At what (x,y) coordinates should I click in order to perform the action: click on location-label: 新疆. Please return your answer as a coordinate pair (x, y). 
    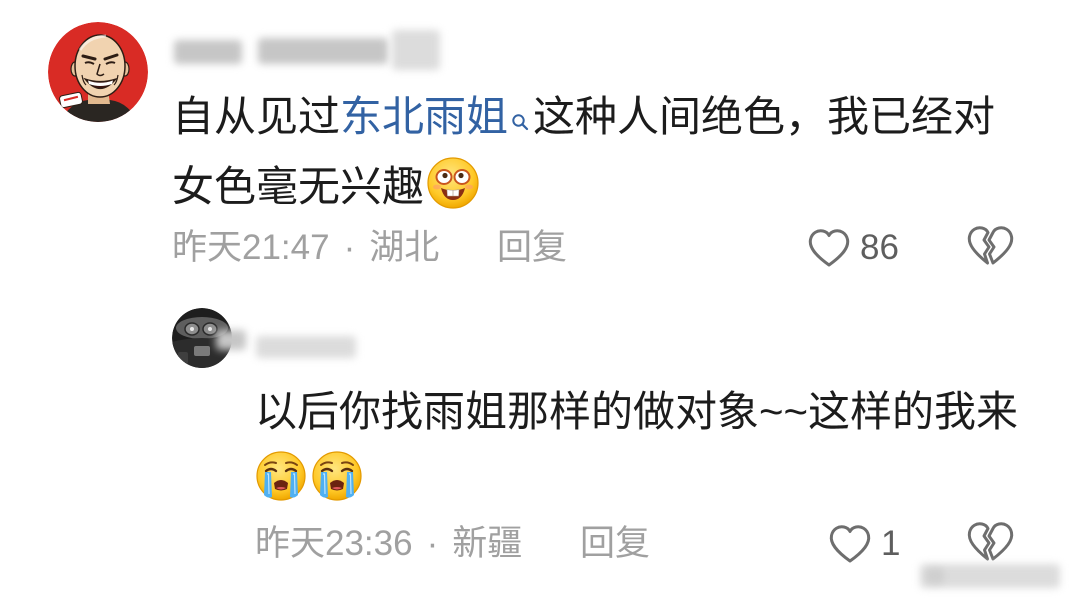
    Looking at the image, I should click on (487, 543).